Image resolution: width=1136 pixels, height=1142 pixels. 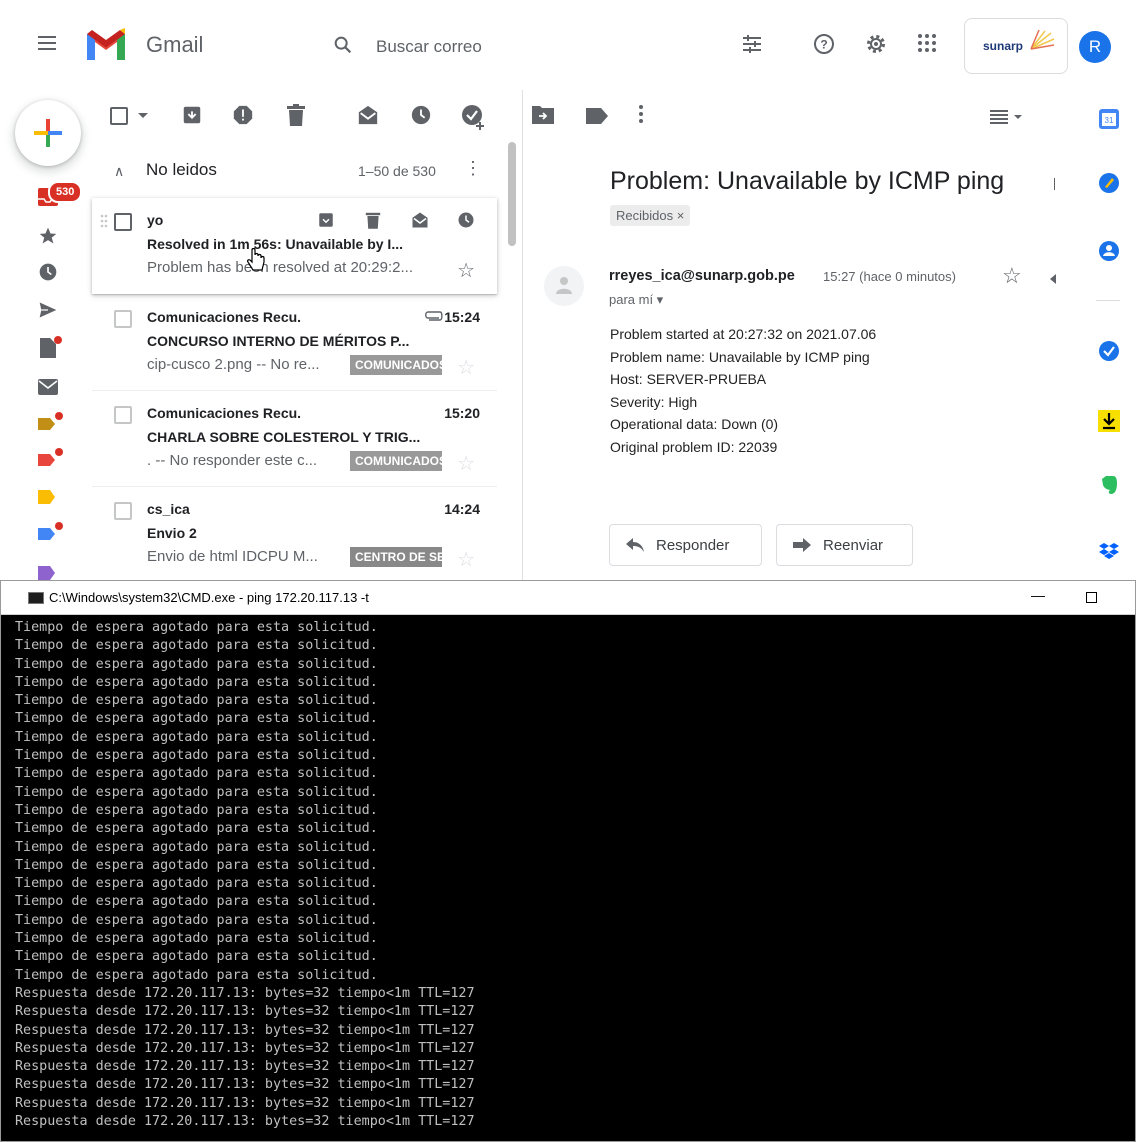 I want to click on gmail-logo, so click(x=106, y=44).